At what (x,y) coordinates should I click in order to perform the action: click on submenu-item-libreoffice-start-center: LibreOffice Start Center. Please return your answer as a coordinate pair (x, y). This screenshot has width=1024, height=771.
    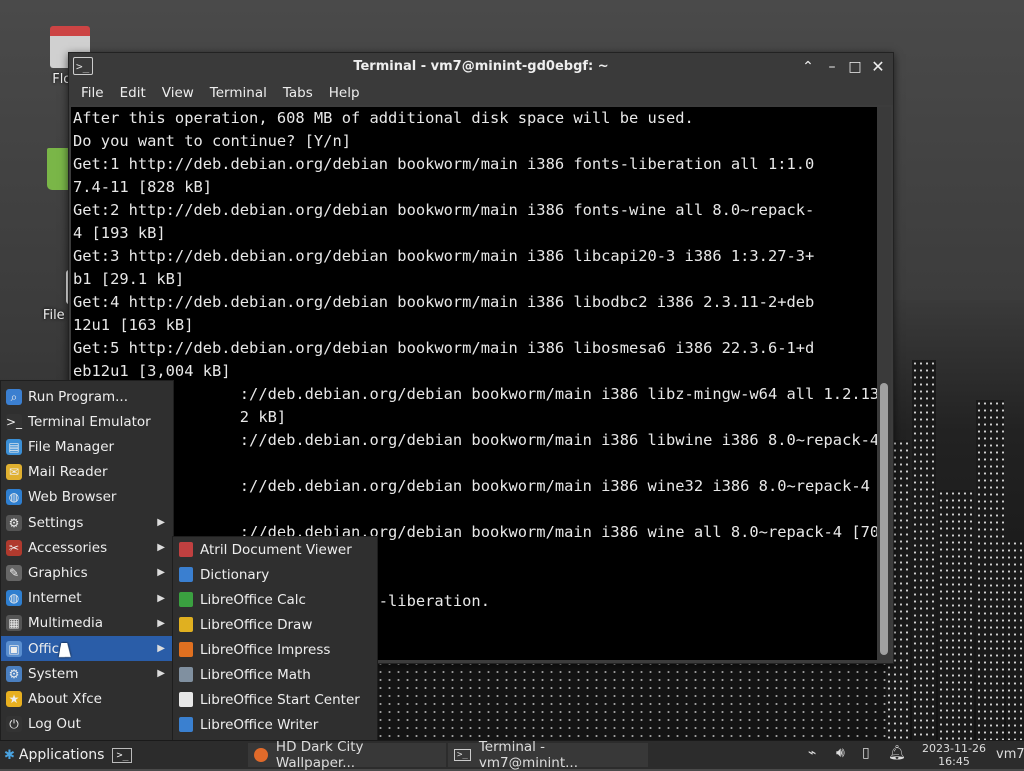
    Looking at the image, I should click on (275, 699).